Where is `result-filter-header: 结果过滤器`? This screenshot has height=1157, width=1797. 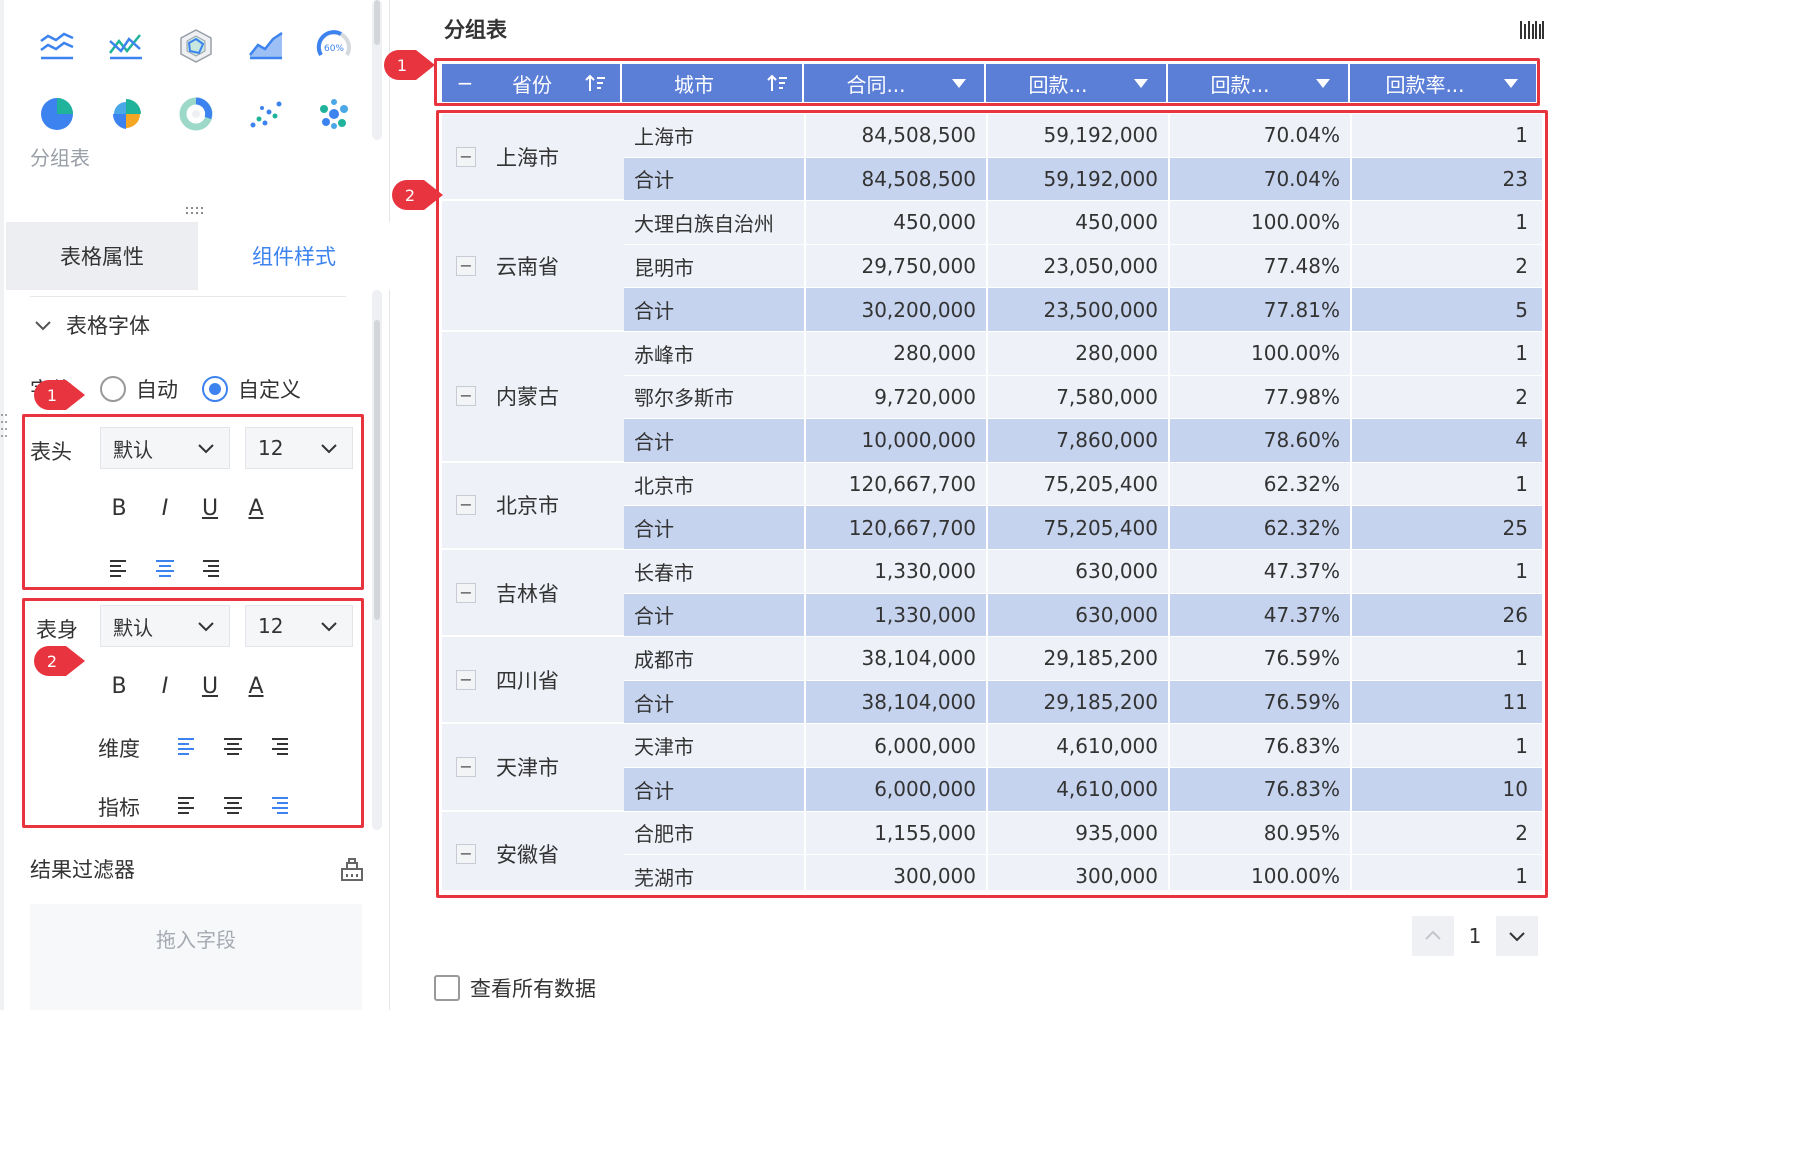
result-filter-header: 结果过滤器 is located at coordinates (198, 869).